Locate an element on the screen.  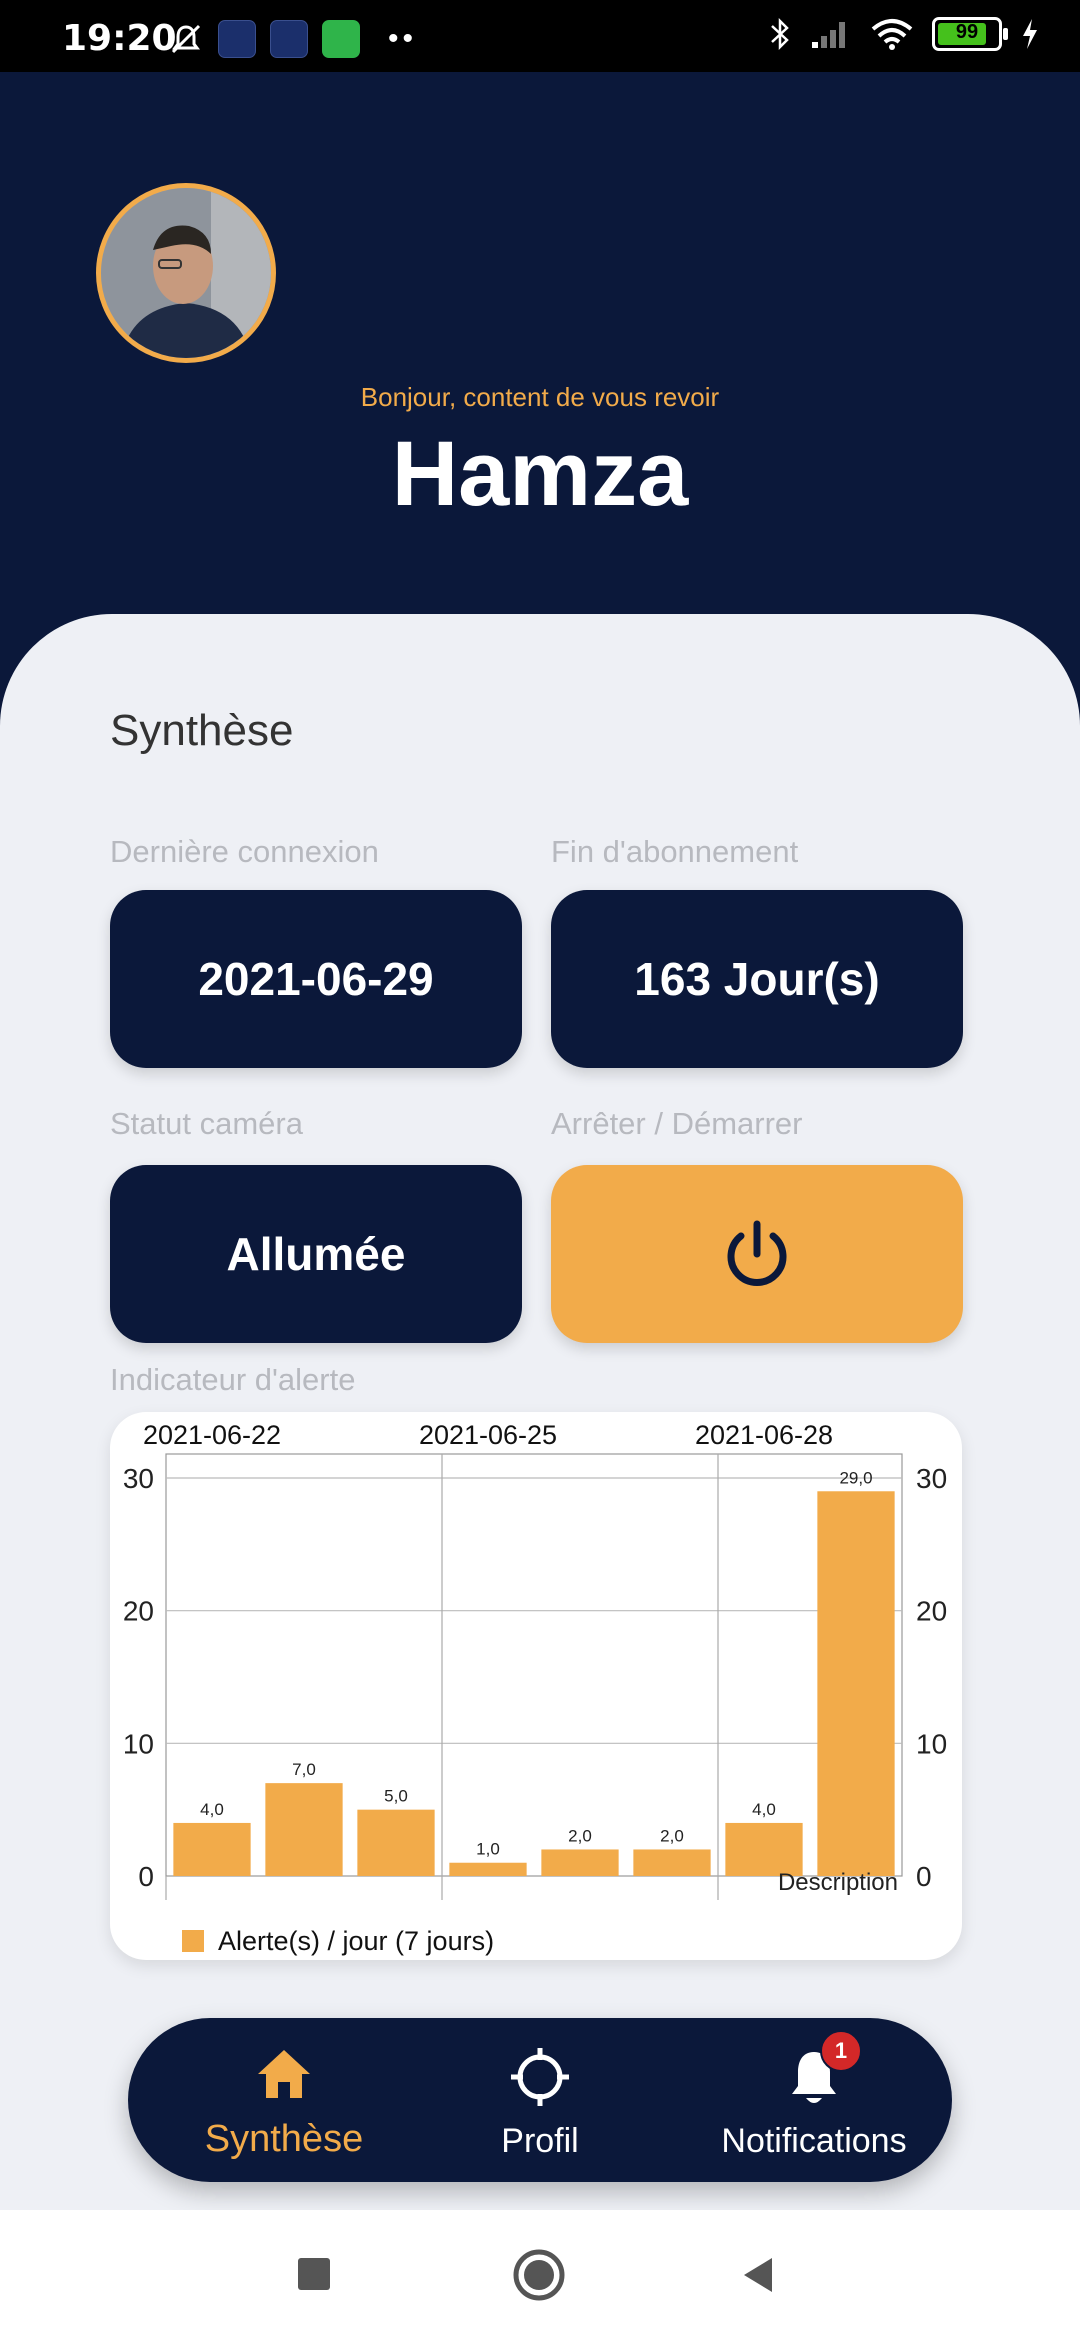
chart-description: Description is located at coordinates (838, 1882).